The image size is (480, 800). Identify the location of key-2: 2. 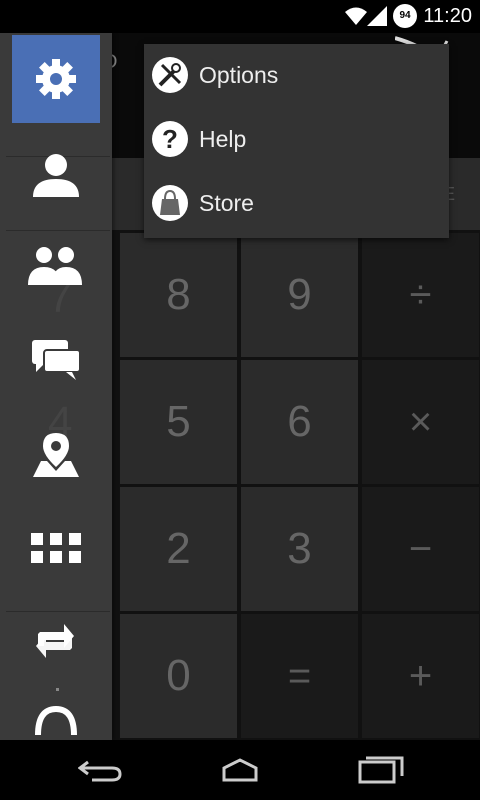
(178, 549).